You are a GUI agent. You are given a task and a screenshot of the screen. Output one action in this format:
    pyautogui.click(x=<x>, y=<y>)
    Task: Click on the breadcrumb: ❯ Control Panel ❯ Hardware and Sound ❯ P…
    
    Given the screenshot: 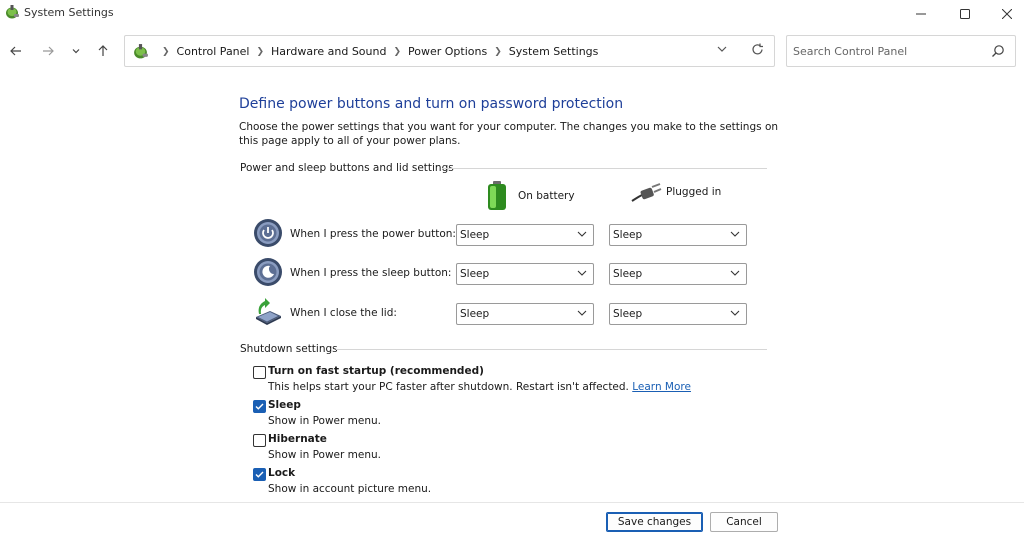 What is the action you would take?
    pyautogui.click(x=376, y=51)
    